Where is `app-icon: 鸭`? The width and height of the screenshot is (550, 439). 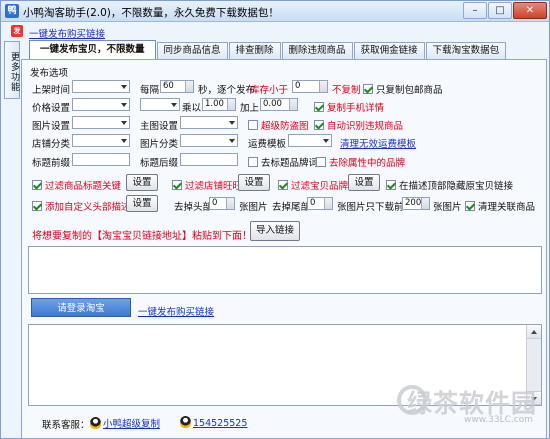 app-icon: 鸭 is located at coordinates (12, 11).